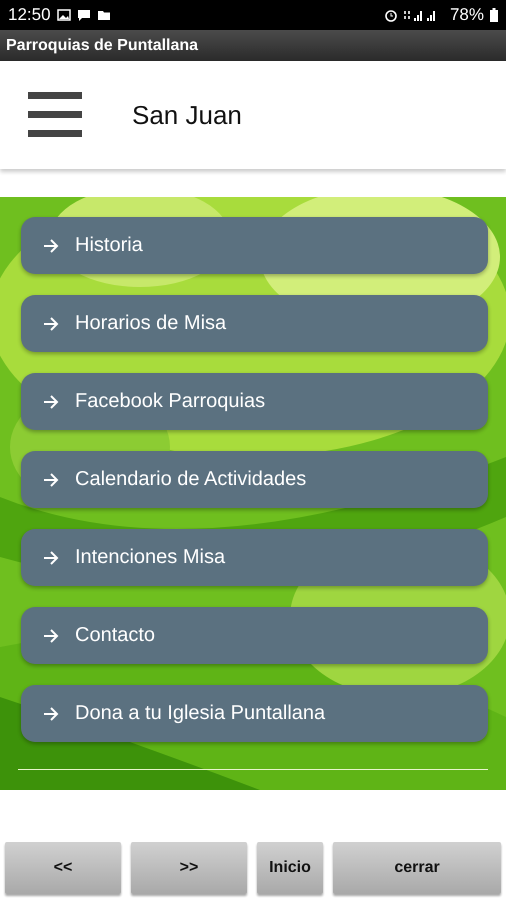 Image resolution: width=506 pixels, height=900 pixels. Describe the element at coordinates (254, 713) in the screenshot. I see `menu-item: Dona a tu Iglesia Puntallana` at that location.